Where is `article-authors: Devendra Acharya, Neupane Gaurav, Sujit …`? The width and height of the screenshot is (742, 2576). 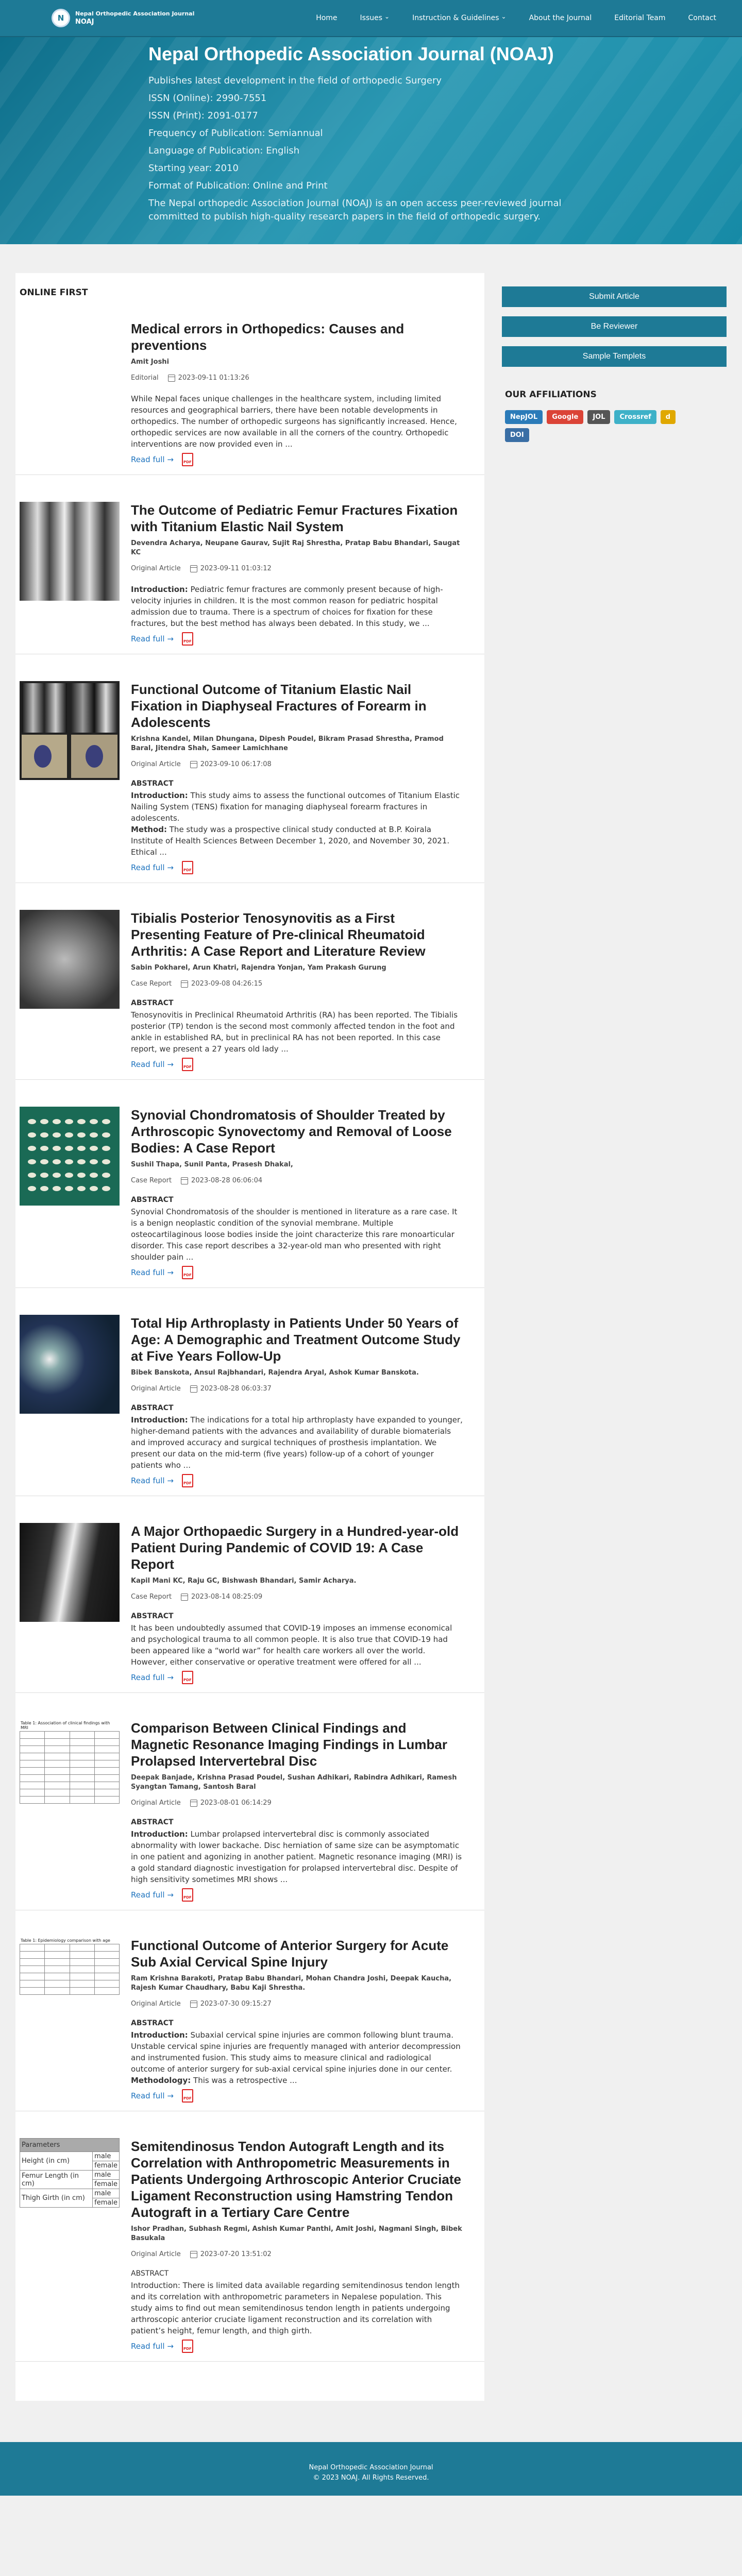 article-authors: Devendra Acharya, Neupane Gaurav, Sujit … is located at coordinates (295, 548).